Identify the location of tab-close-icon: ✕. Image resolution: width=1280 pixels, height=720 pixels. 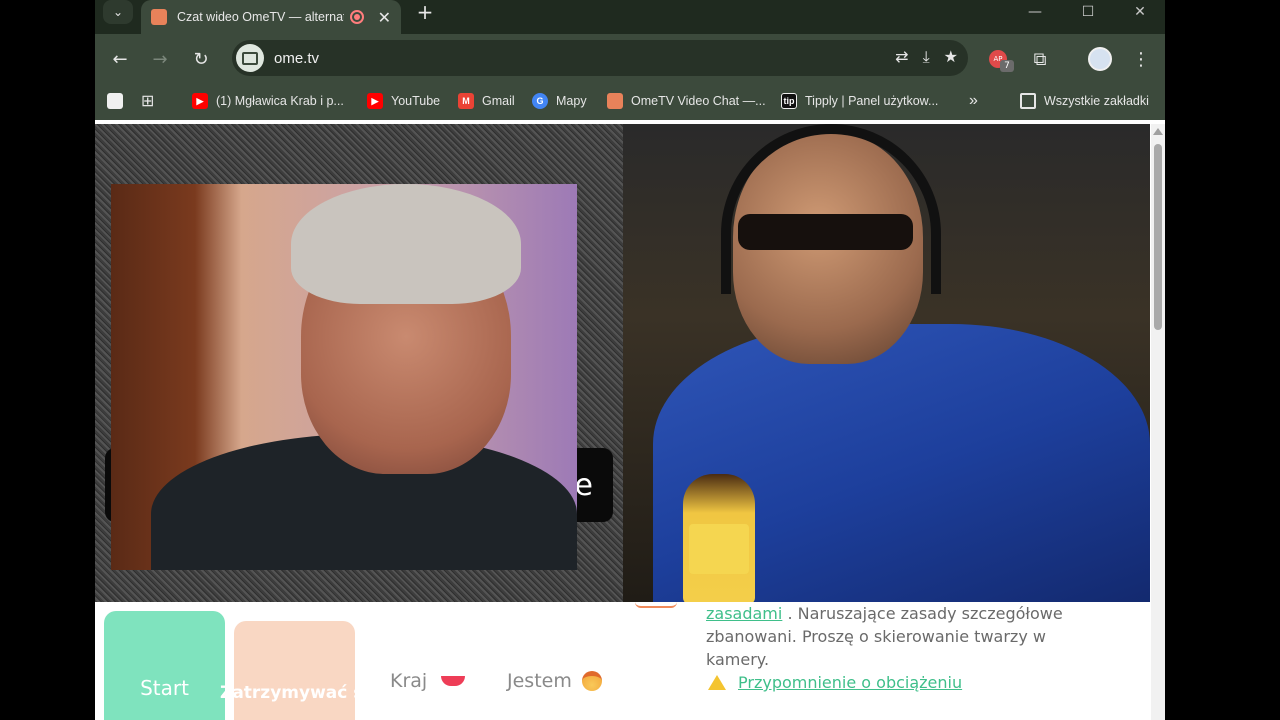
(384, 17).